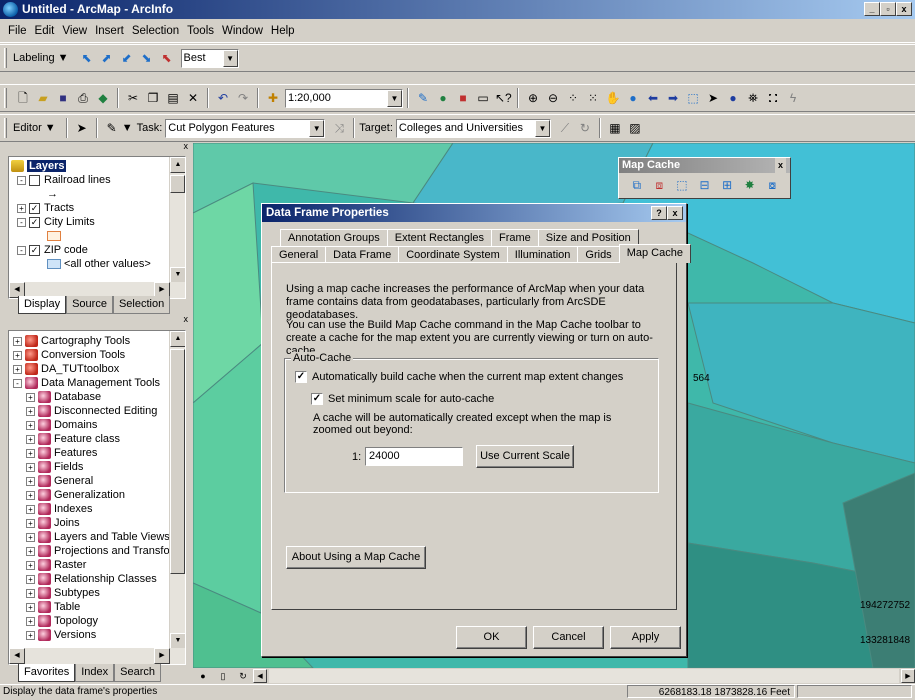  What do you see at coordinates (97, 180) in the screenshot?
I see `toc-item: - Railroad lines` at bounding box center [97, 180].